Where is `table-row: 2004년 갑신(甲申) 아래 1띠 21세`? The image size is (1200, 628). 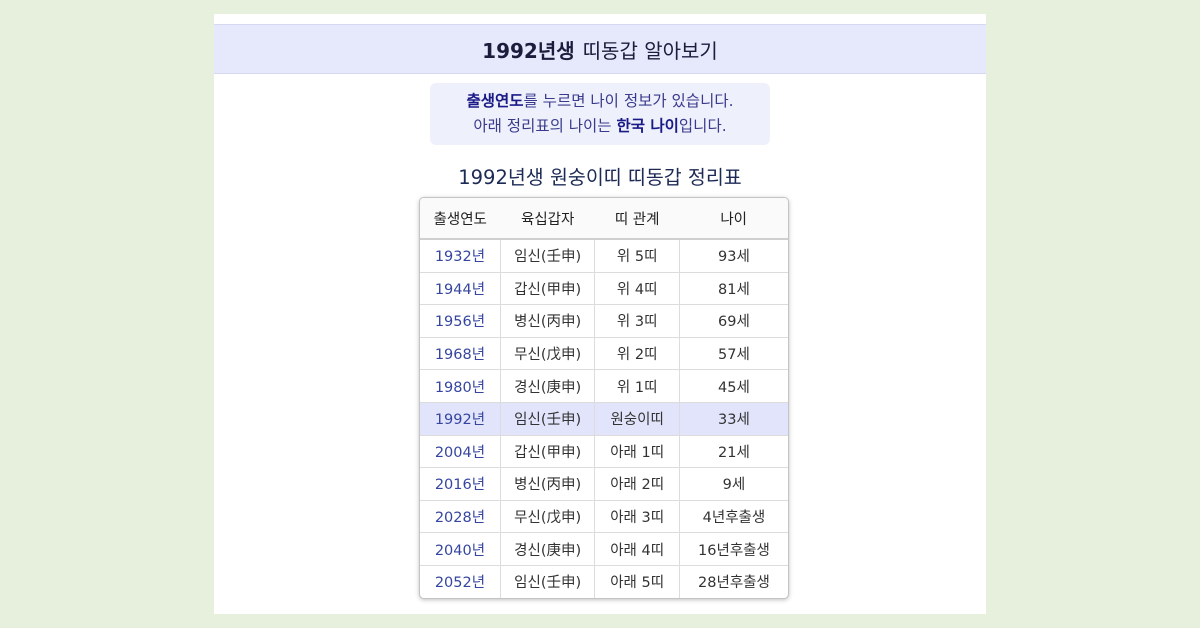 table-row: 2004년 갑신(甲申) 아래 1띠 21세 is located at coordinates (604, 451).